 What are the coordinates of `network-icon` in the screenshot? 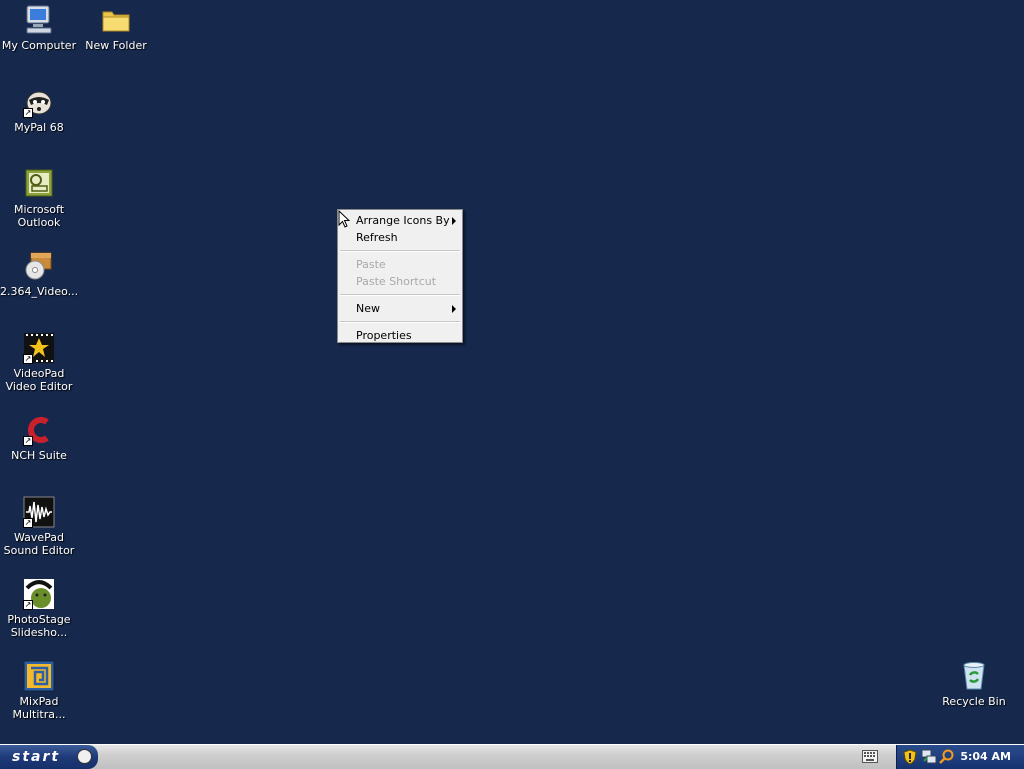 It's located at (929, 757).